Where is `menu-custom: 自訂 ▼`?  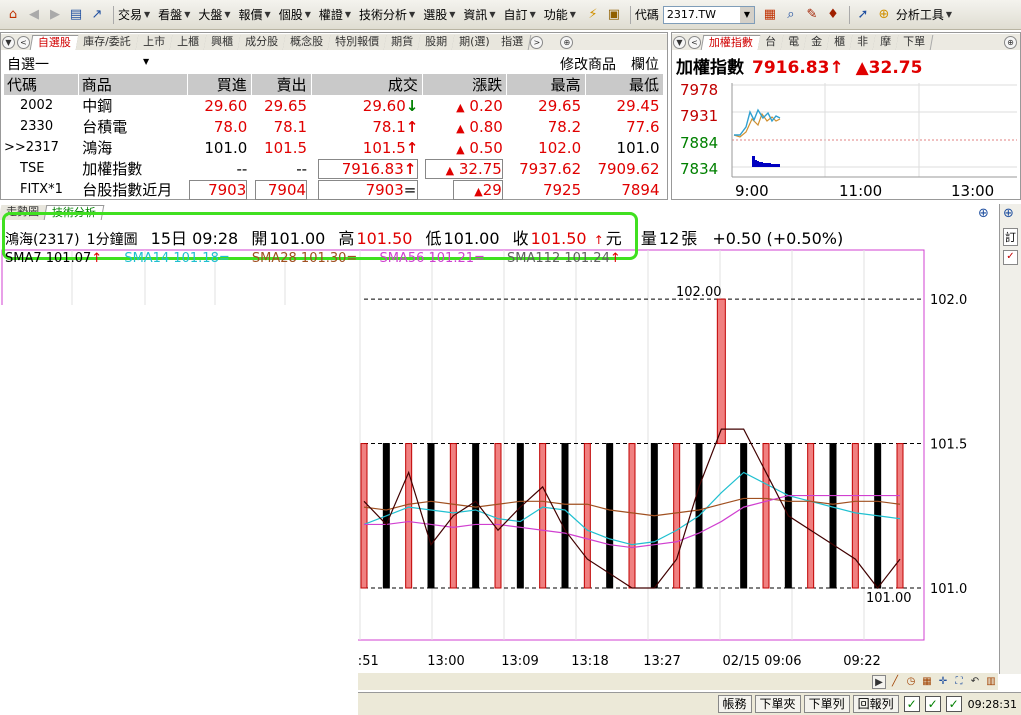 menu-custom: 自訂 ▼ is located at coordinates (520, 14).